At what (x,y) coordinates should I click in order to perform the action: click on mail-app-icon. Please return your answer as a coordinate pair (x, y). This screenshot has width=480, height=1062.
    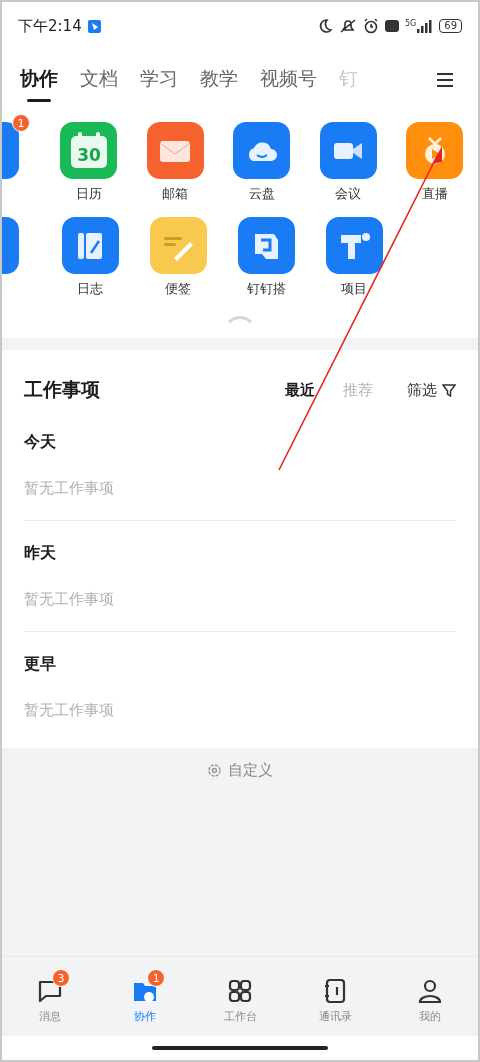
    Looking at the image, I should click on (175, 150).